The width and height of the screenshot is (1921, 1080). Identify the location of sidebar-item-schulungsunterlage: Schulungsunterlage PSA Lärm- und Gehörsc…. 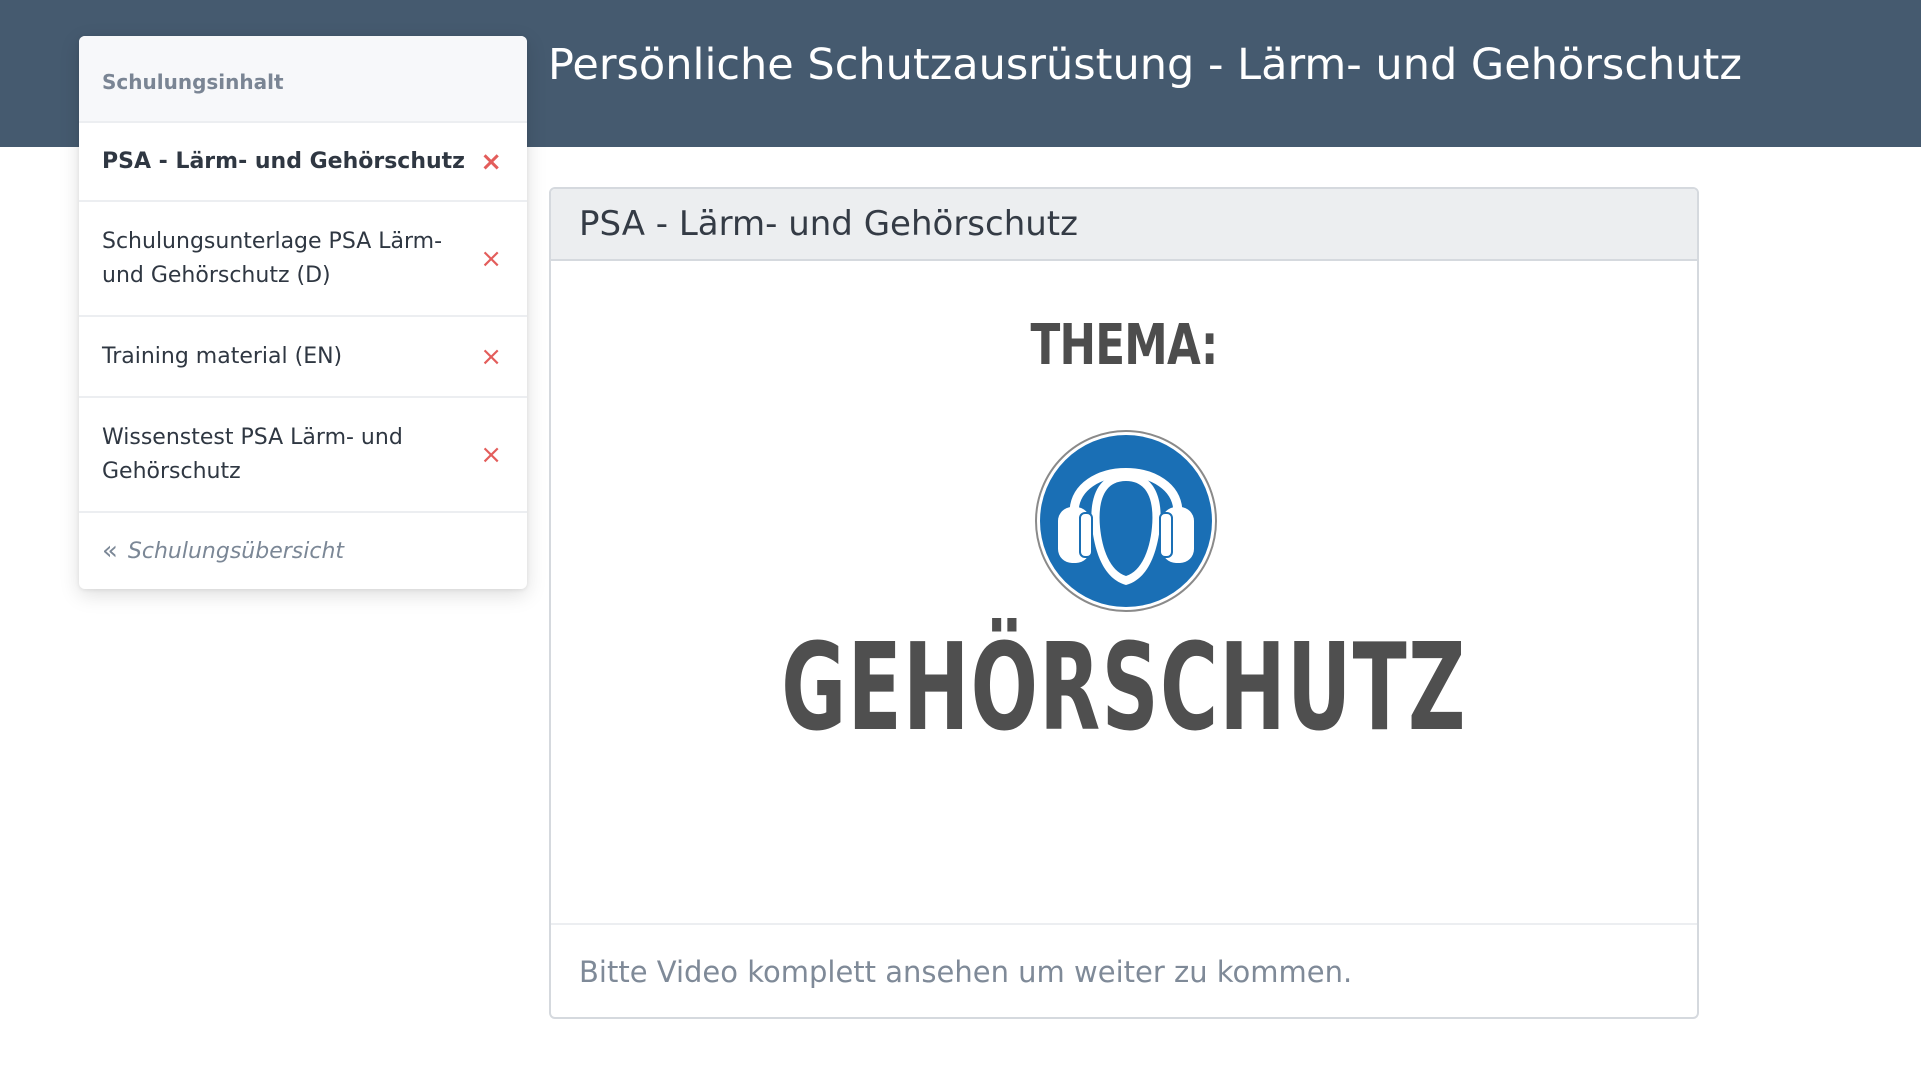
(303, 257).